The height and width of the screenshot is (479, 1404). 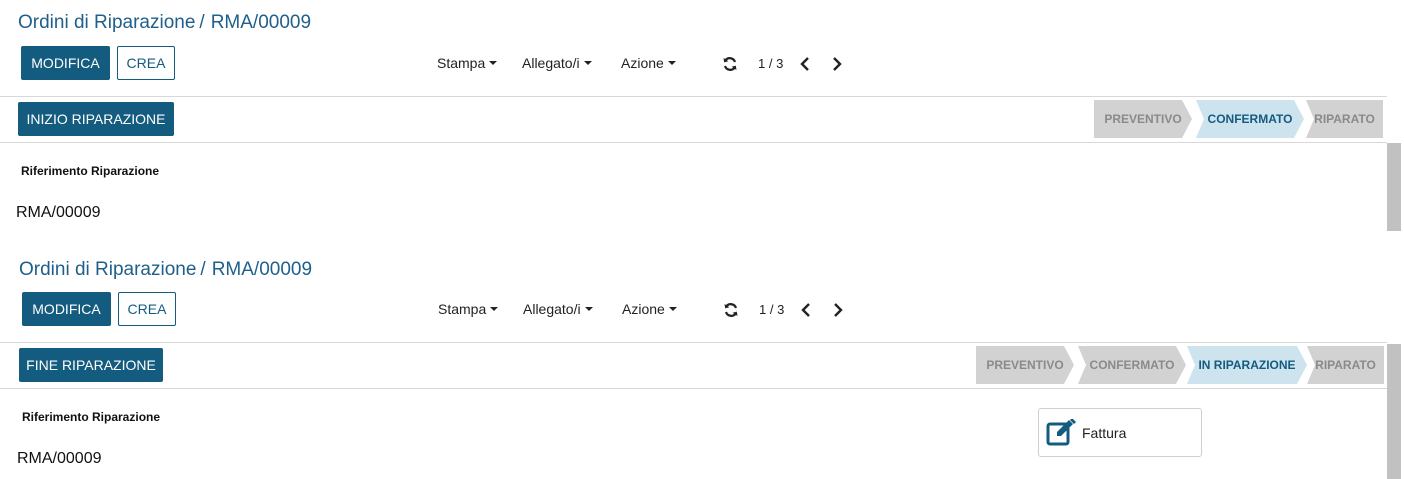 I want to click on invoice-smart-button-label: Fattura, so click(x=1104, y=432).